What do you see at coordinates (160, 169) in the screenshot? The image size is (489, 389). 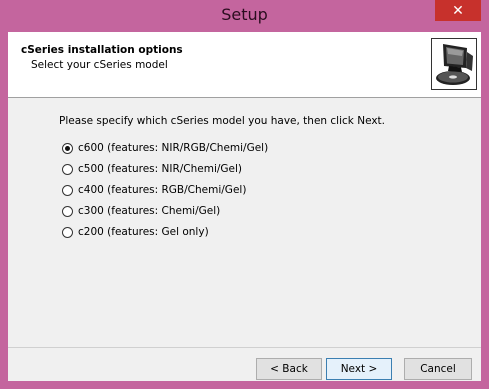 I see `option-label: c500 (features: NIR/Chemi/Gel)` at bounding box center [160, 169].